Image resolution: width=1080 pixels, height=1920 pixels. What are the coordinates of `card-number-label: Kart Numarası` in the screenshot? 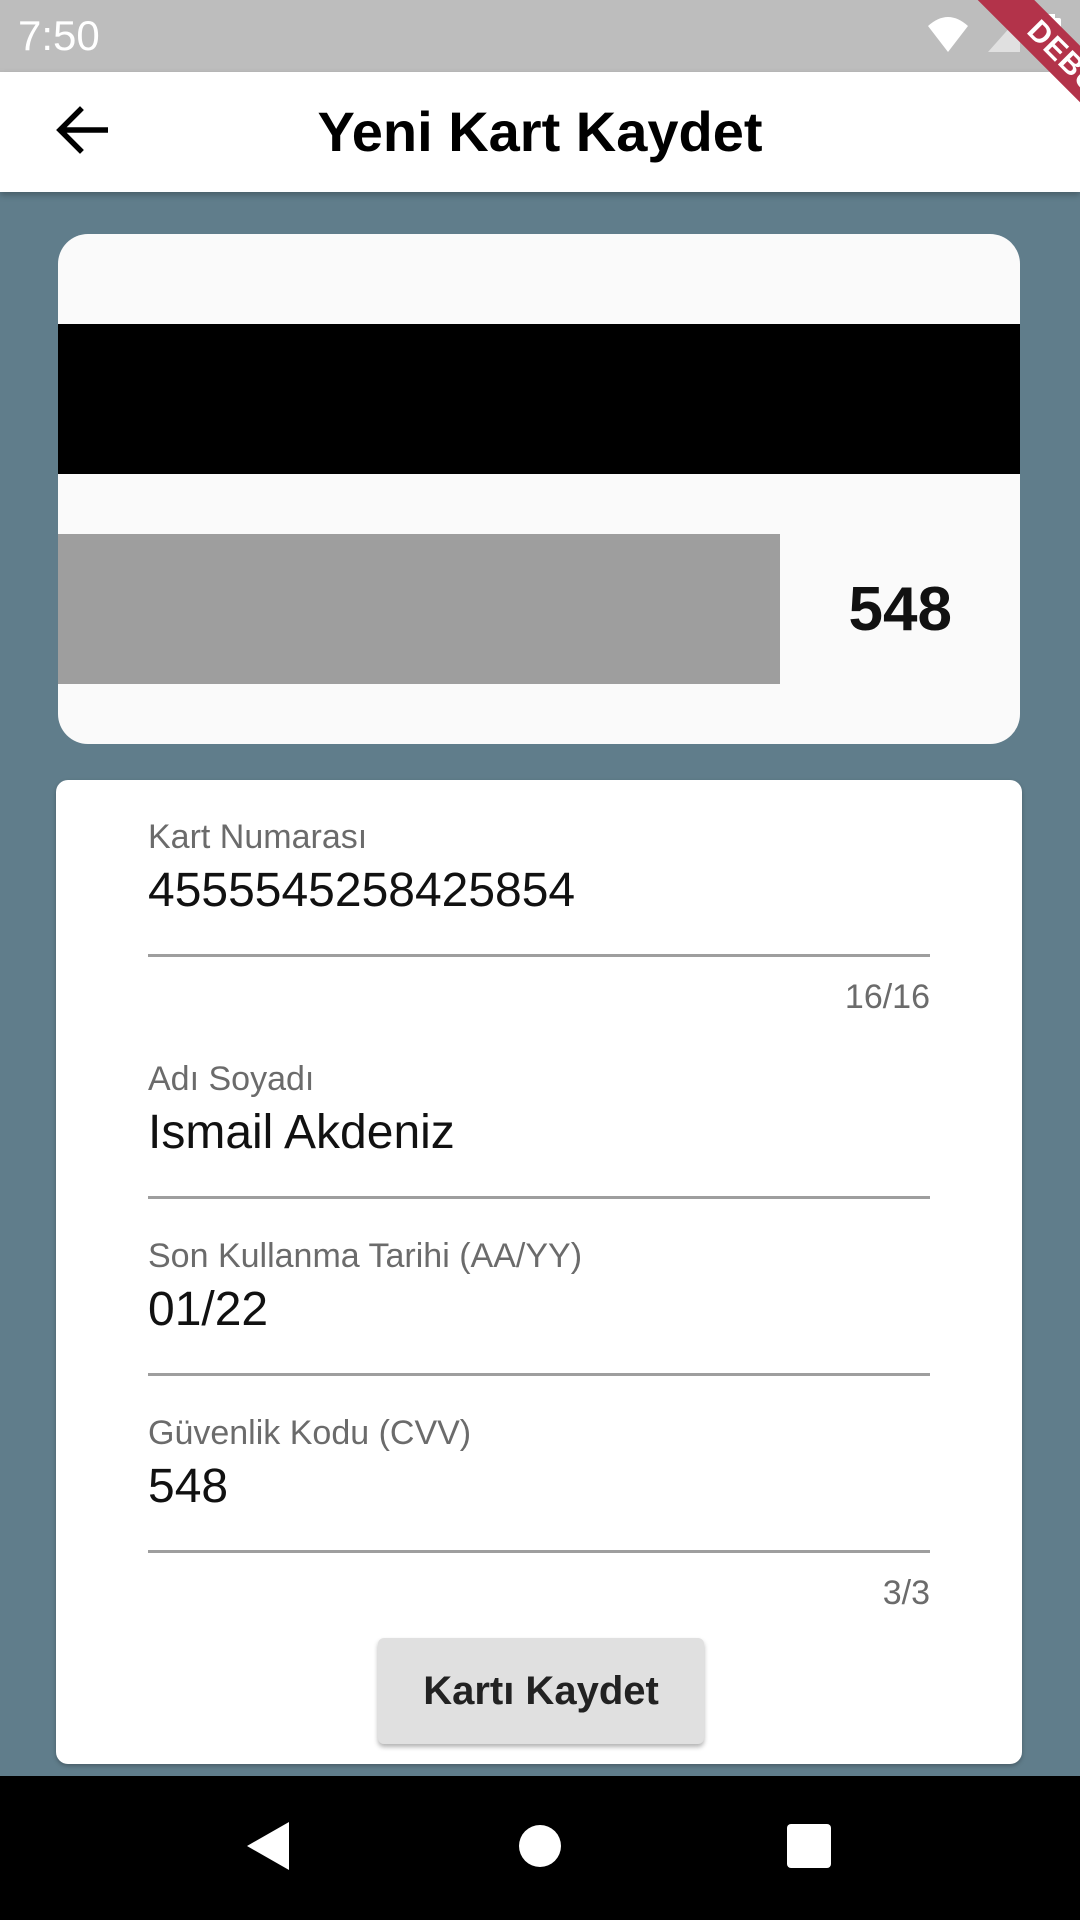 It's located at (258, 837).